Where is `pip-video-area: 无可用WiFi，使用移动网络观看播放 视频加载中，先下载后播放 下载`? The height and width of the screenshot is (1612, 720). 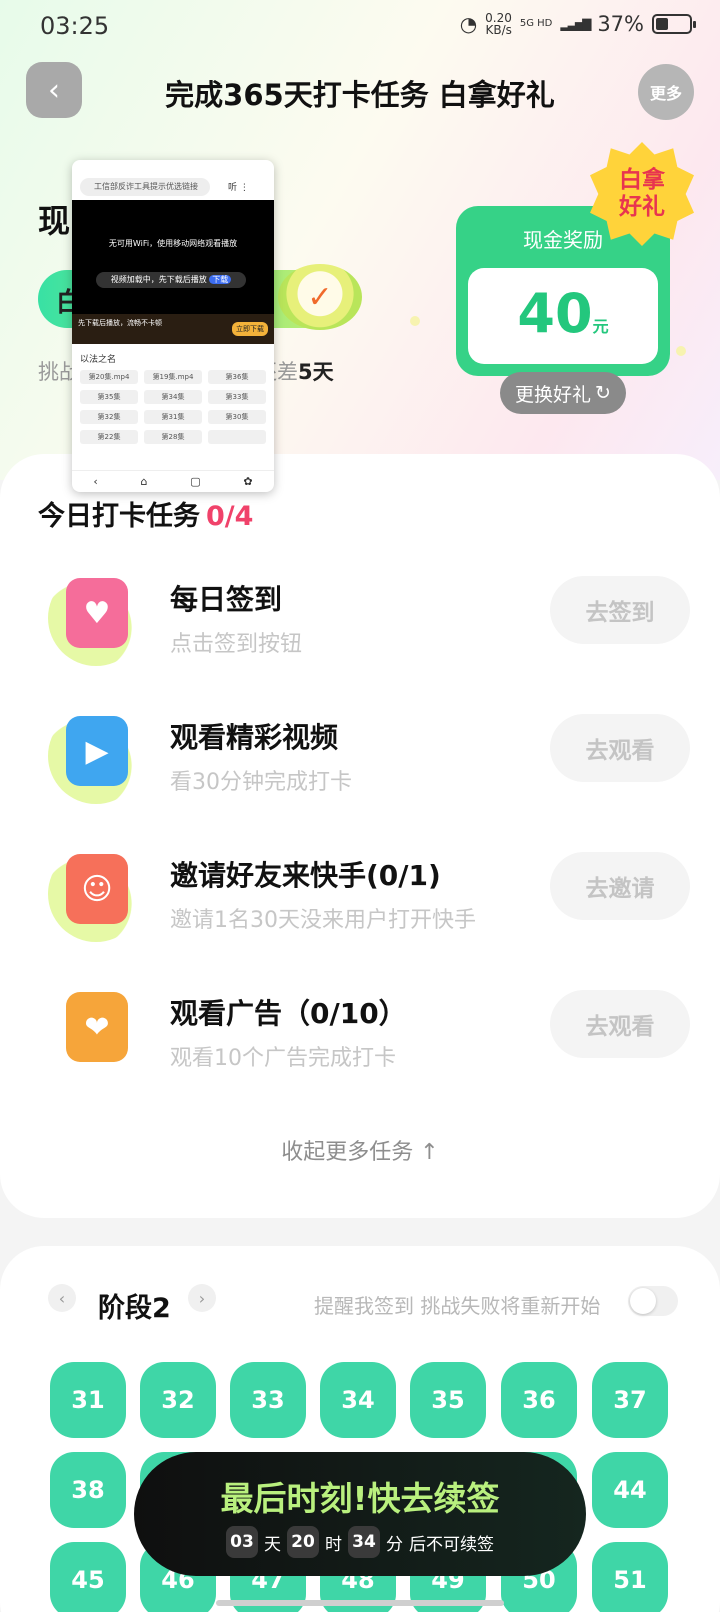 pip-video-area: 无可用WiFi，使用移动网络观看播放 视频加载中，先下载后播放 下载 is located at coordinates (173, 257).